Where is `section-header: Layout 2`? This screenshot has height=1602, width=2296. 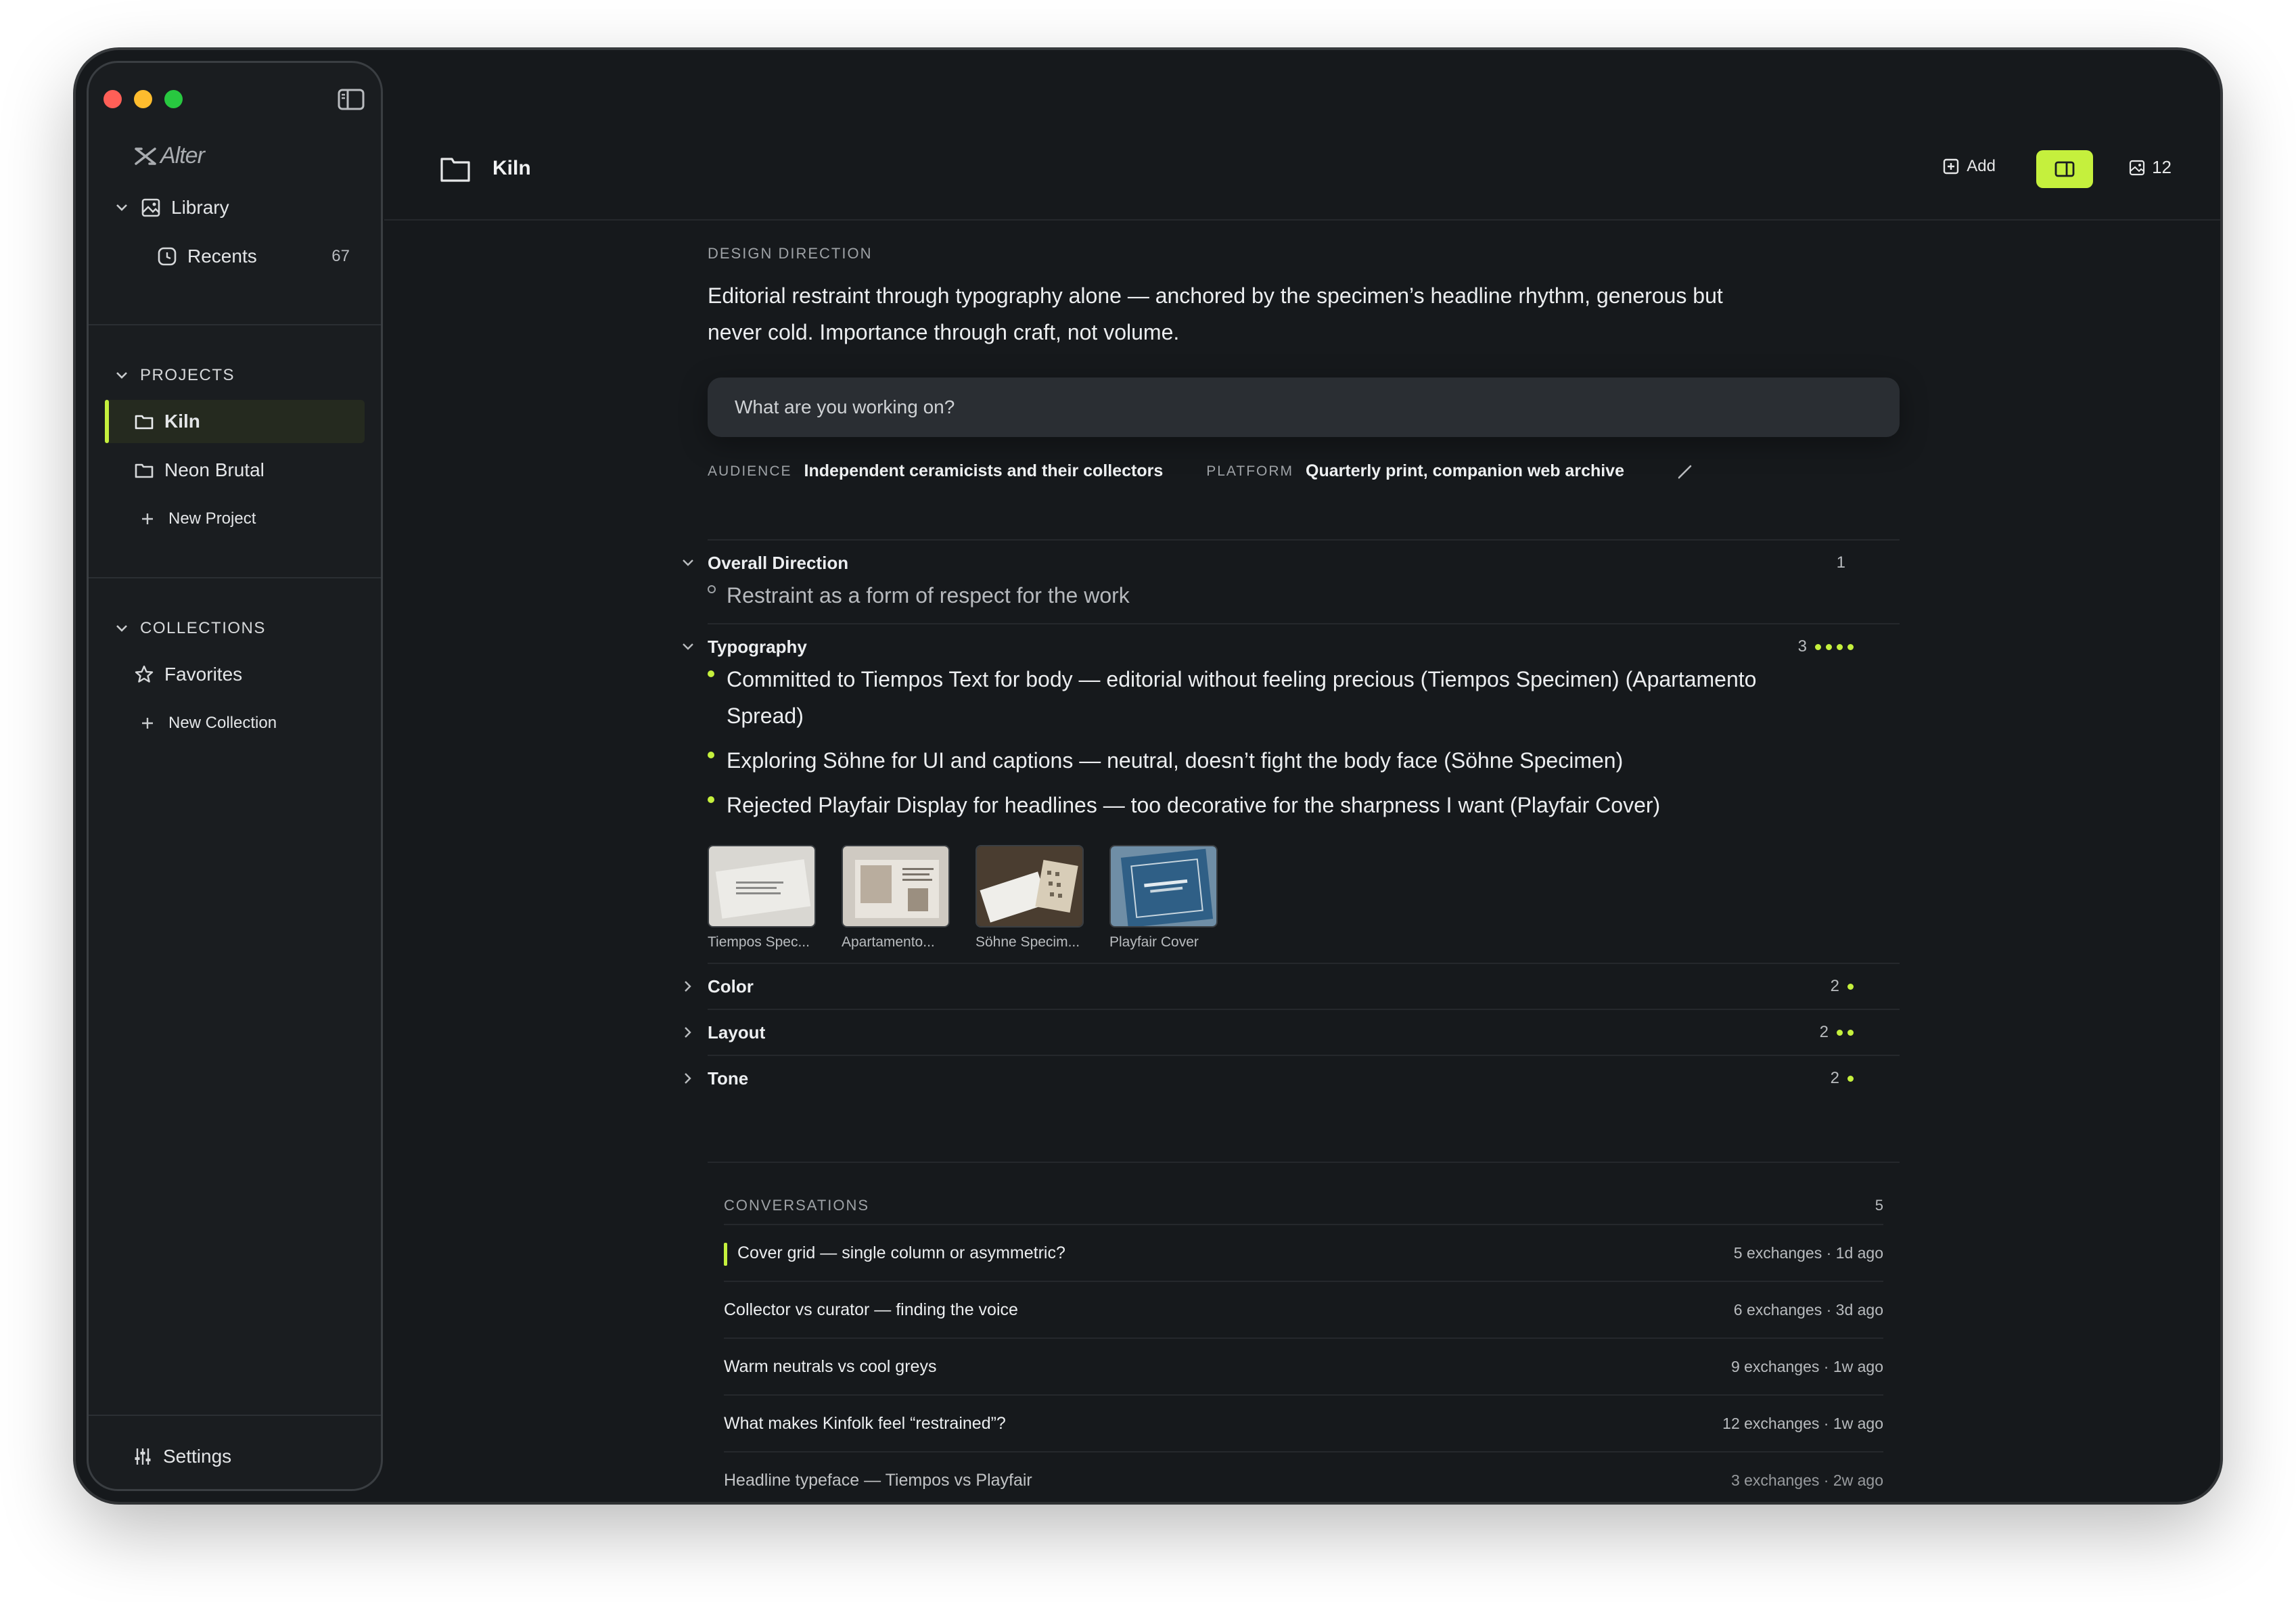
section-header: Layout 2 is located at coordinates (1292, 1032).